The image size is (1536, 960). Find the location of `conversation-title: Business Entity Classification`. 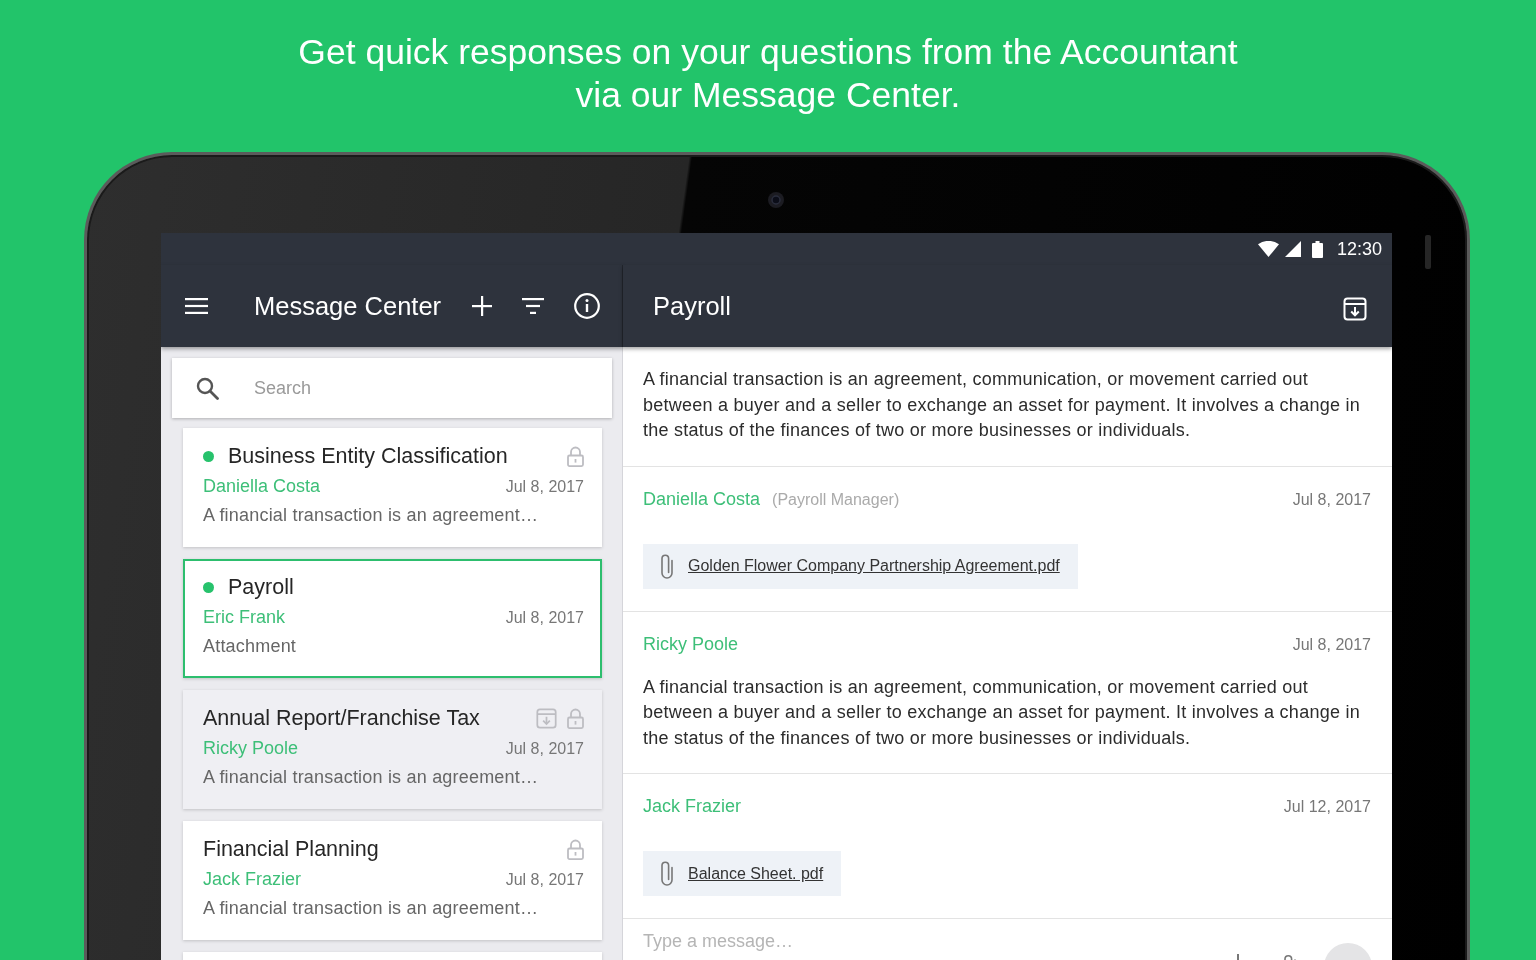

conversation-title: Business Entity Classification is located at coordinates (368, 456).